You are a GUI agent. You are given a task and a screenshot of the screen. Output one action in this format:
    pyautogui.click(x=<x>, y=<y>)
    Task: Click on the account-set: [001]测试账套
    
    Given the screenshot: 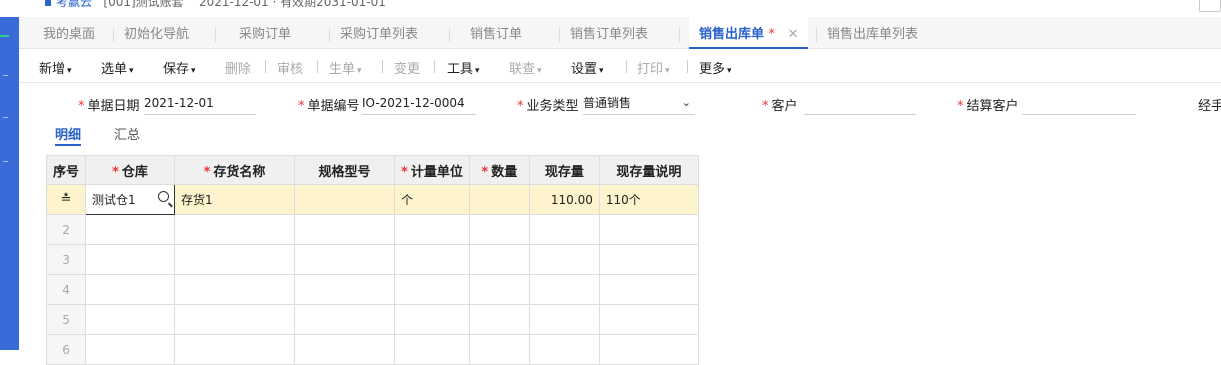 What is the action you would take?
    pyautogui.click(x=143, y=4)
    